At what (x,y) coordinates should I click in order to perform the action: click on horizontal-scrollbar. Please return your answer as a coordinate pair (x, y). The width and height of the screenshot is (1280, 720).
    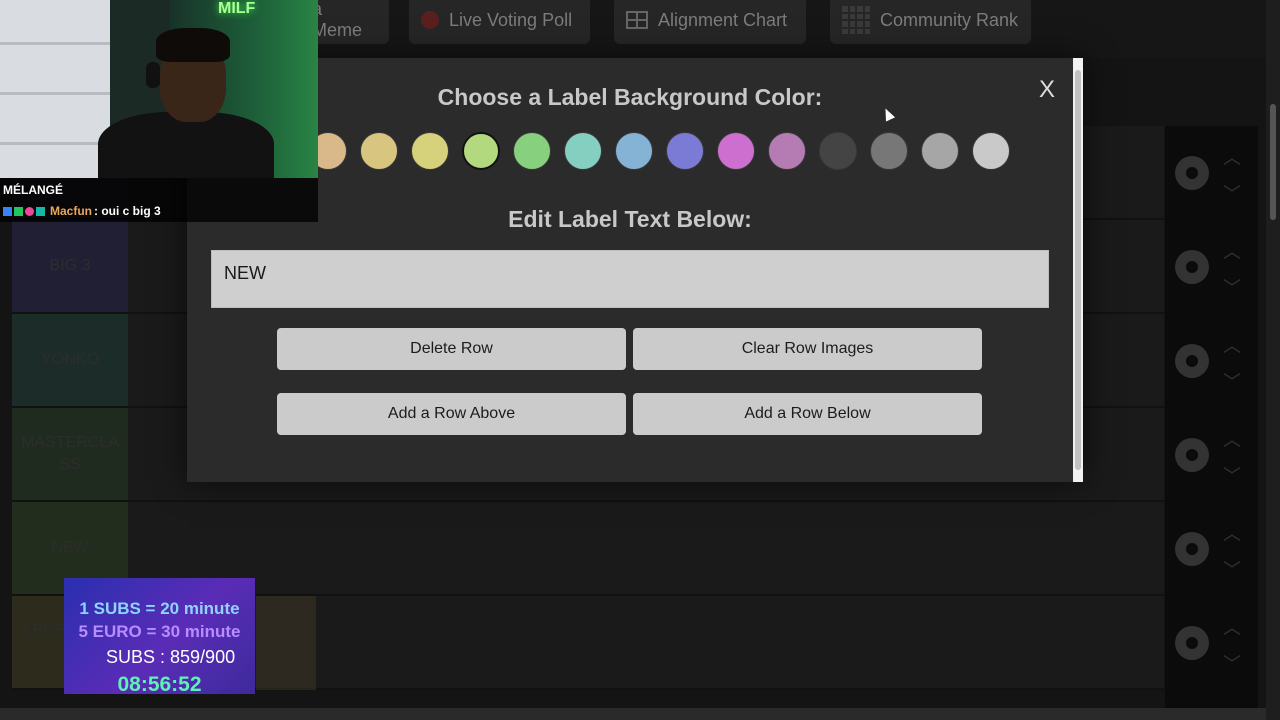
    Looking at the image, I should click on (633, 714).